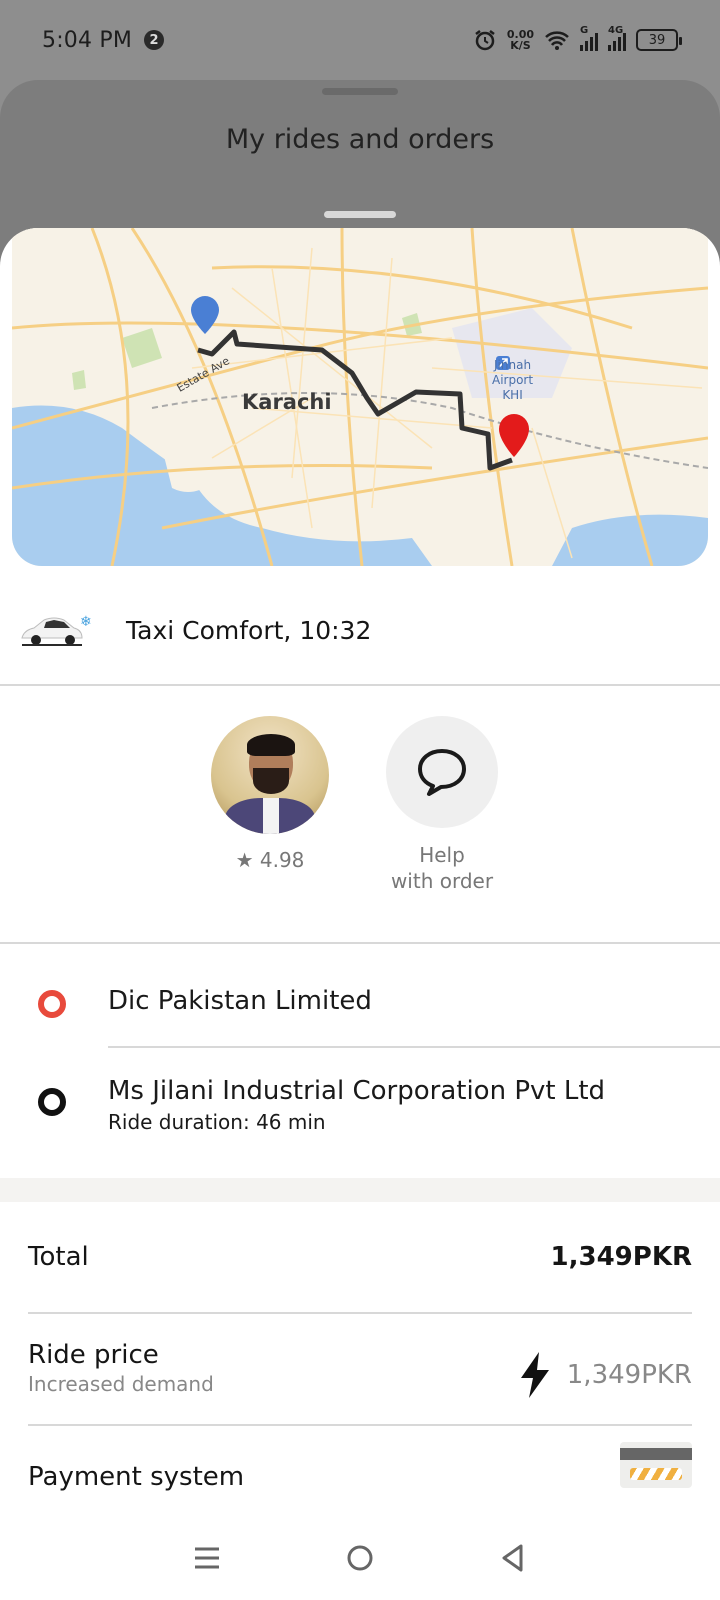  What do you see at coordinates (52, 1004) in the screenshot?
I see `pickup-dot-icon` at bounding box center [52, 1004].